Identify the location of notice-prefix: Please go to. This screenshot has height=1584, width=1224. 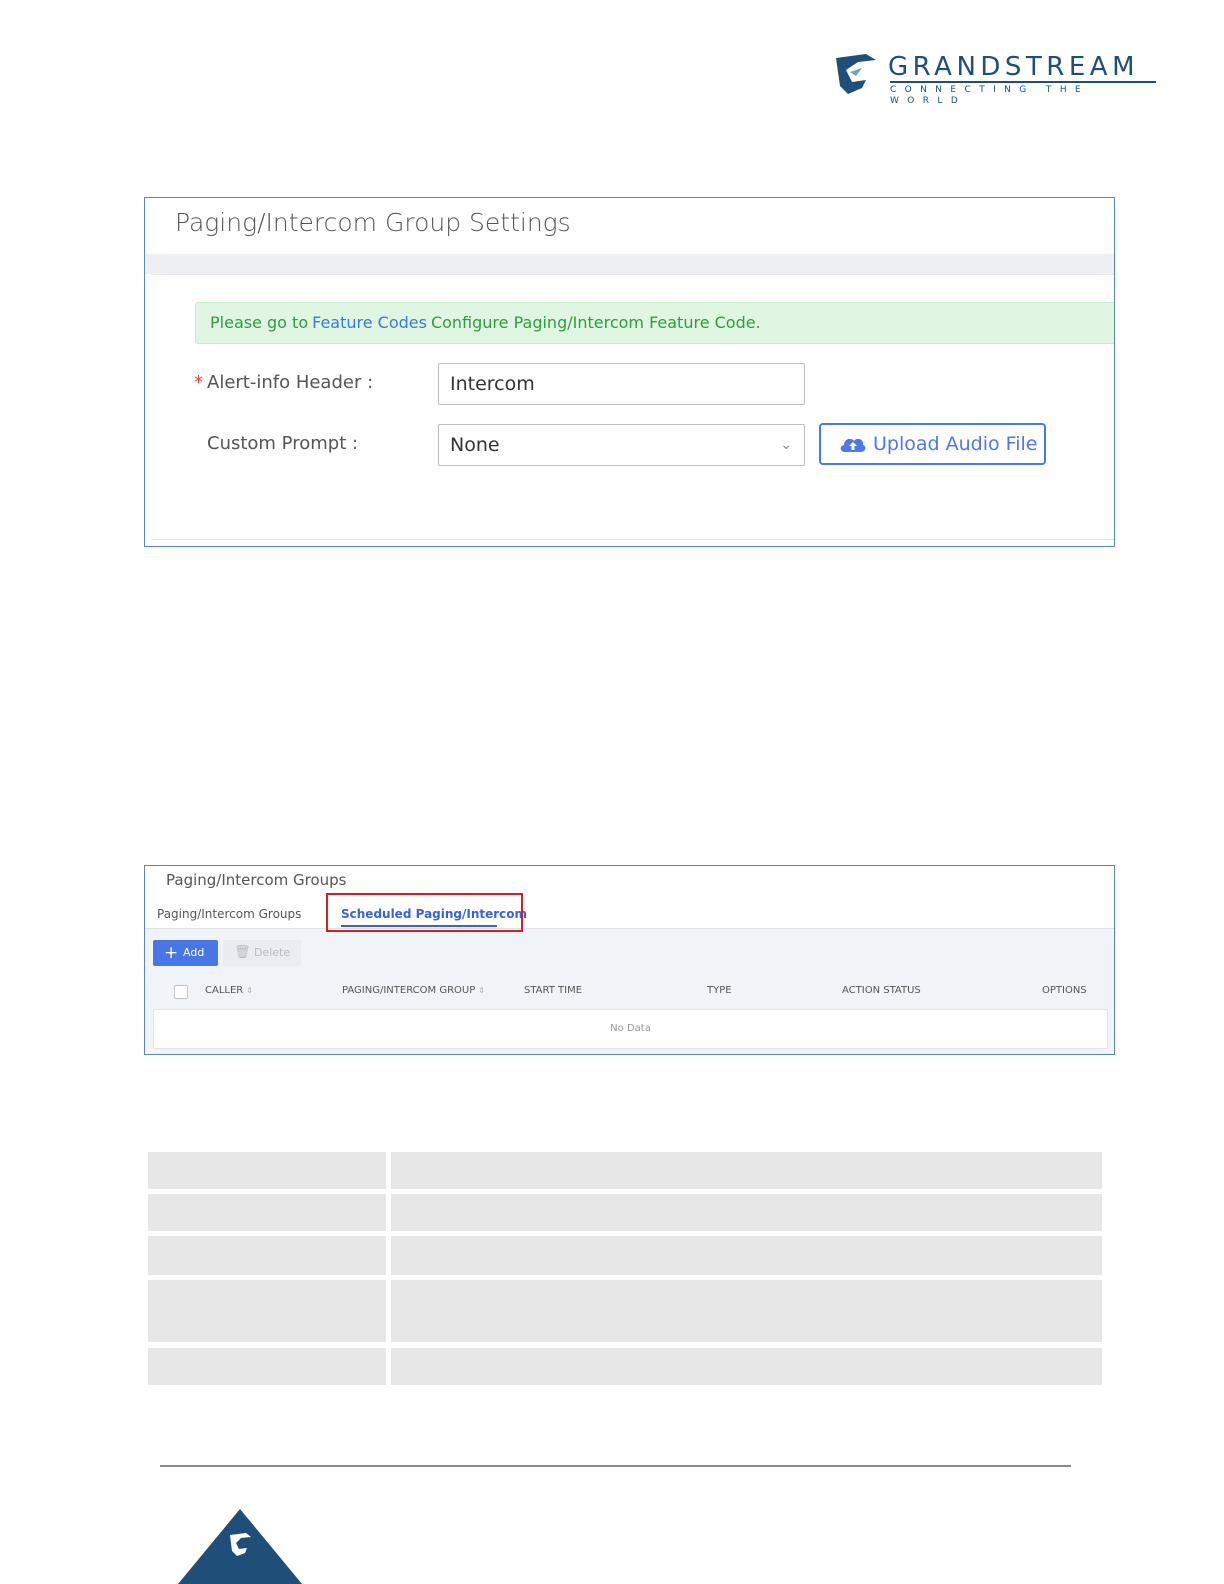
(259, 322).